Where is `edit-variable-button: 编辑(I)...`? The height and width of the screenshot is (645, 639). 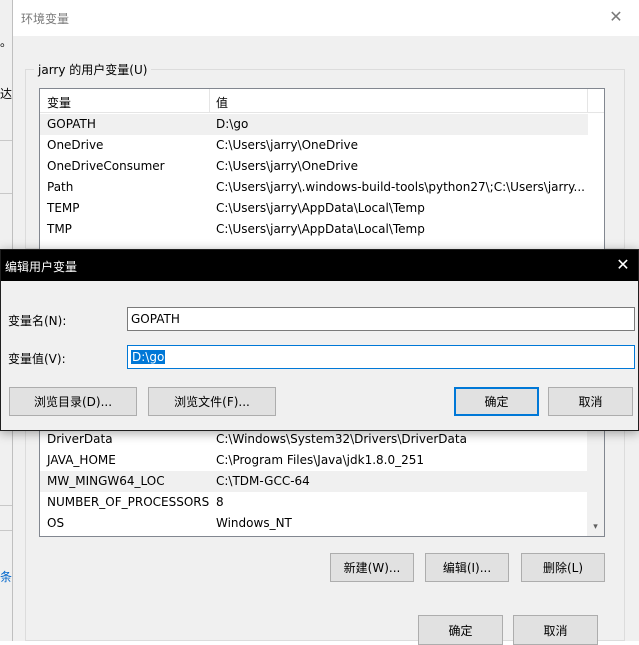
edit-variable-button: 编辑(I)... is located at coordinates (467, 567).